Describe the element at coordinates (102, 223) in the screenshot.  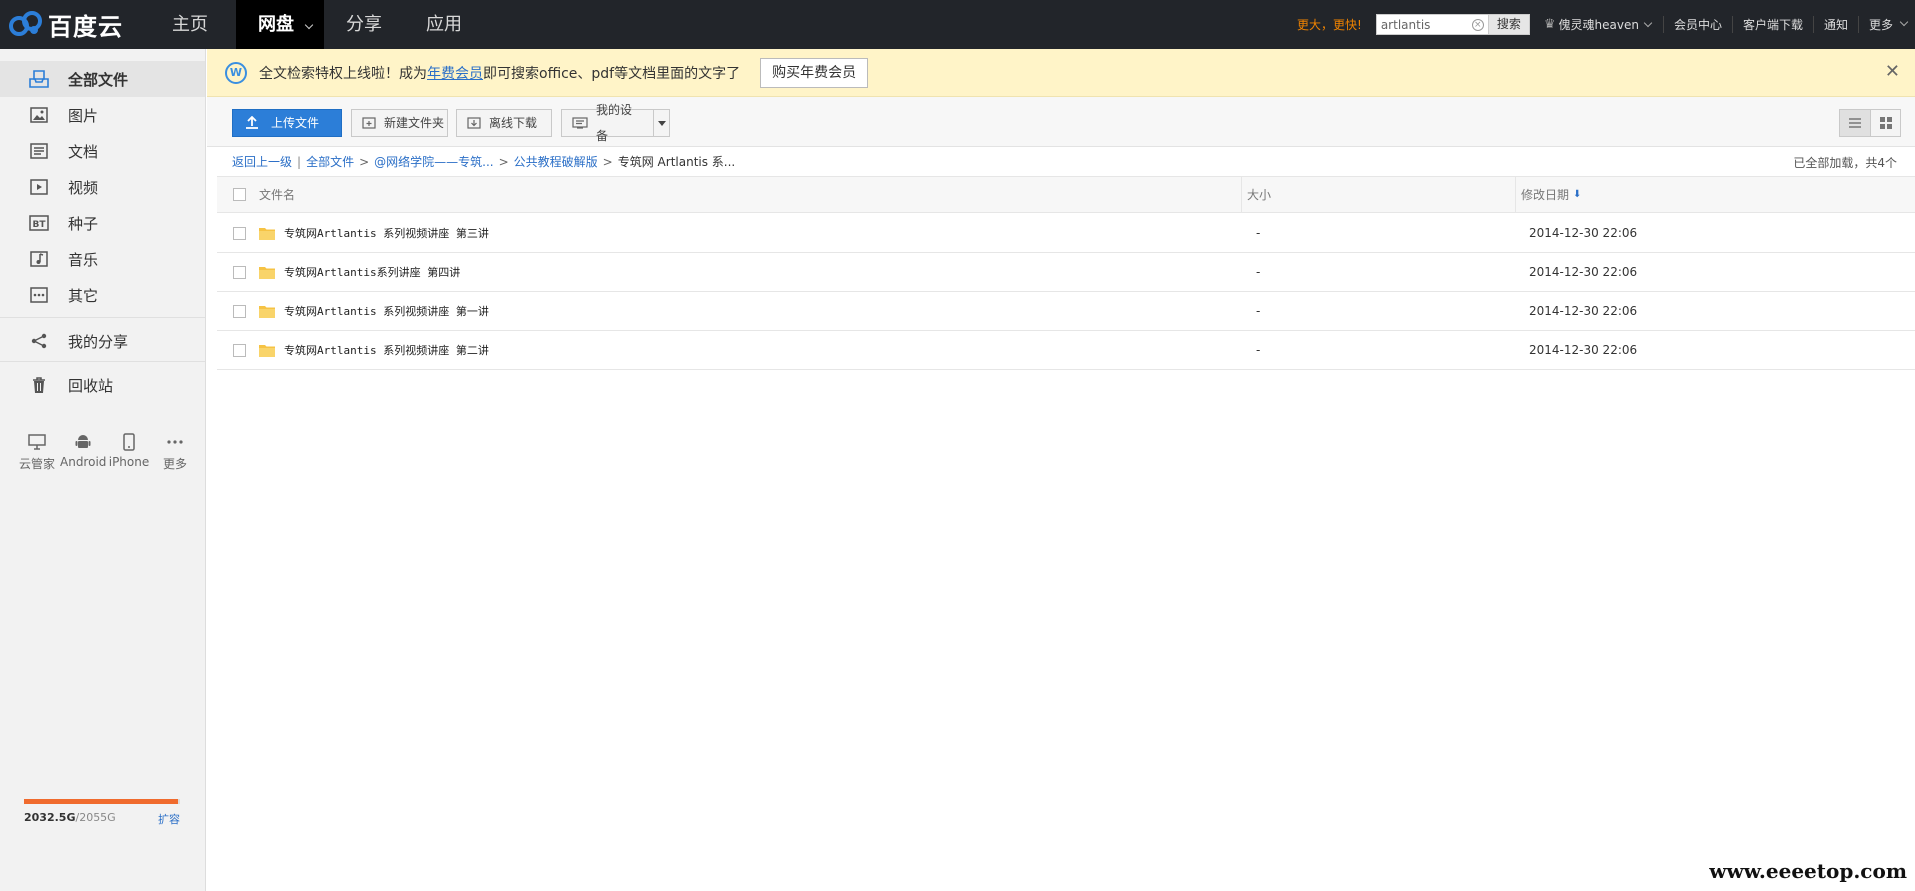
I see `sidebar-item-torrents: BT 种子` at that location.